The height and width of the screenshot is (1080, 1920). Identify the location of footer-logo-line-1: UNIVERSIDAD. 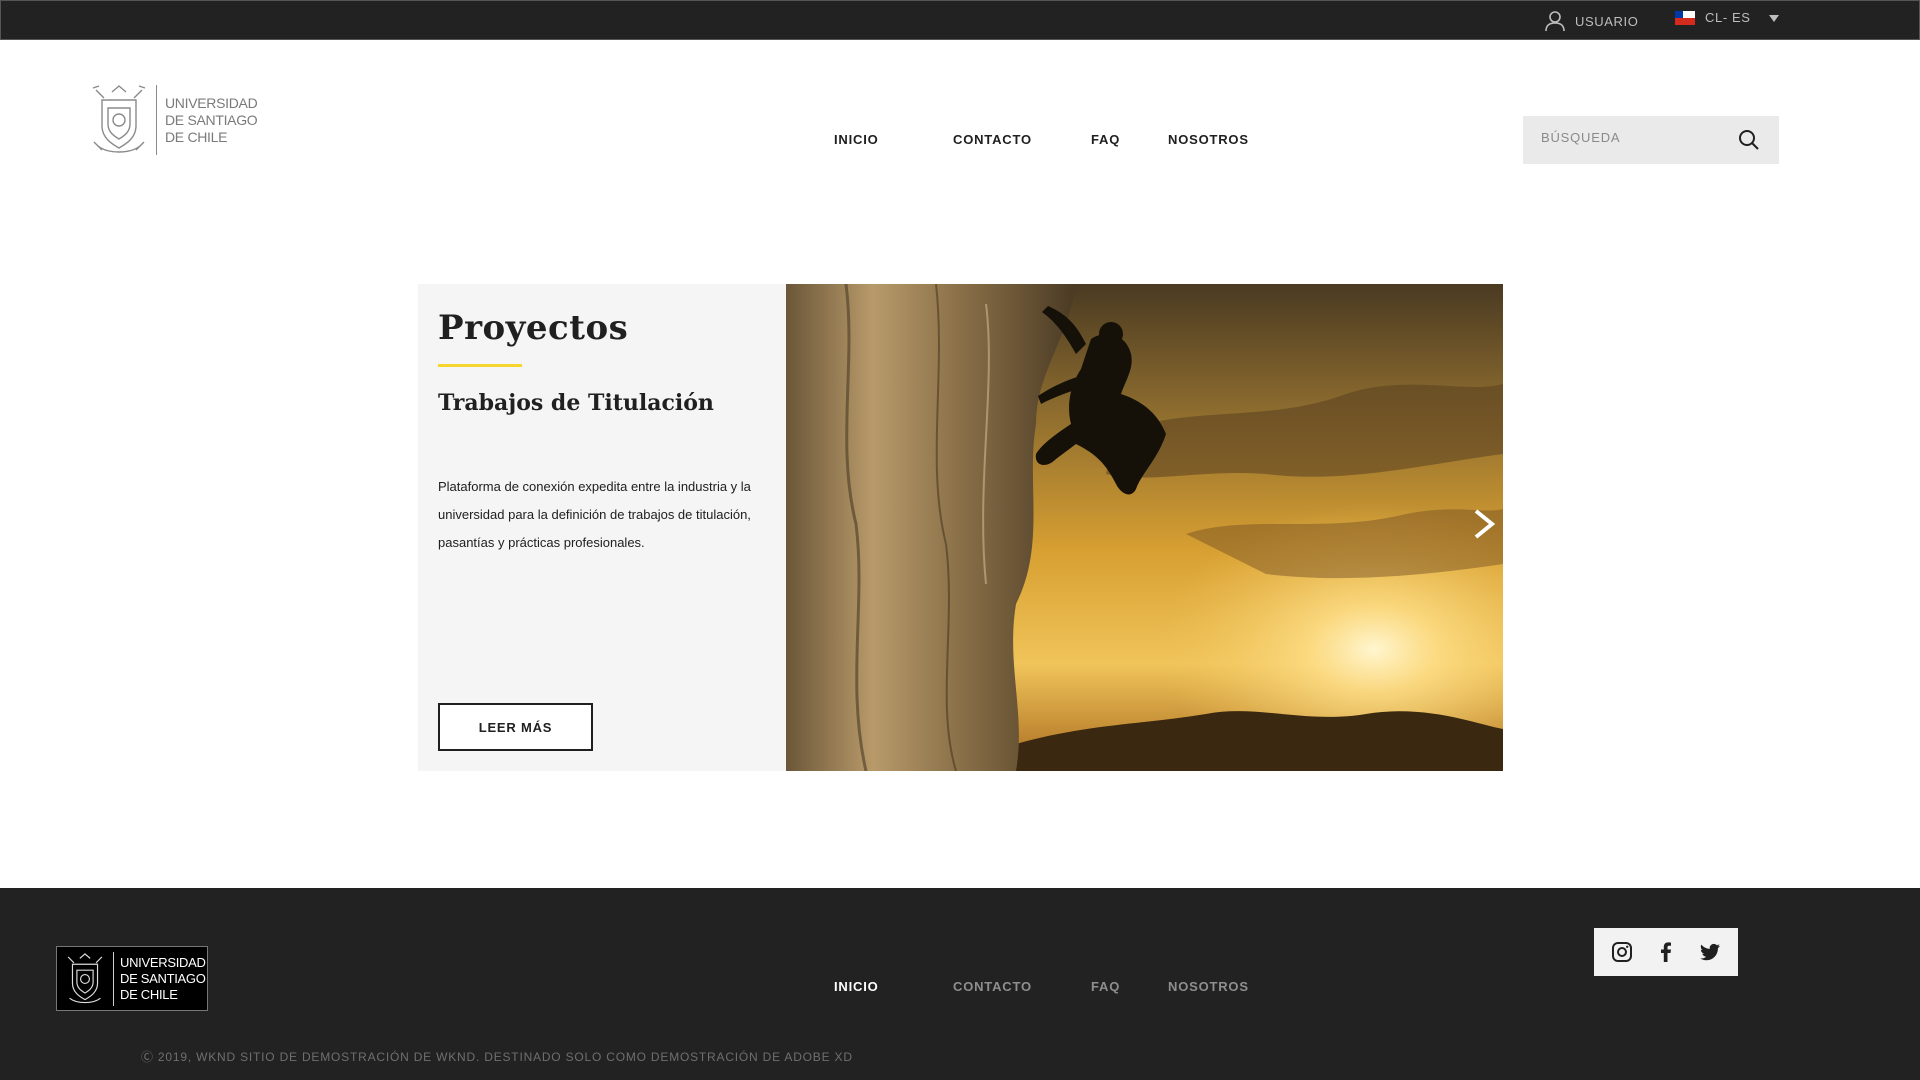
(163, 962).